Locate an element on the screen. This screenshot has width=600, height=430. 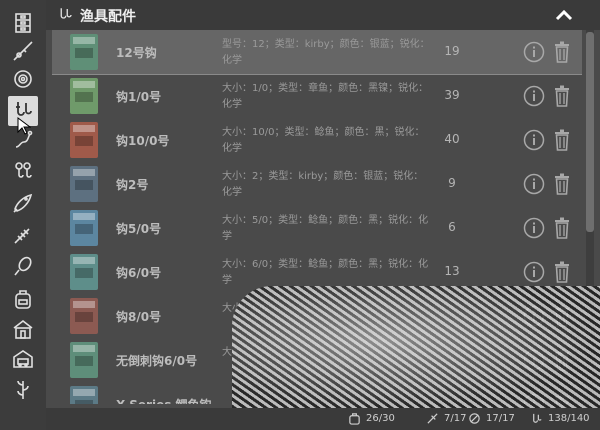
list-item: 钩2号 大小：2；类型：kirby；颜色：银蓝；锐化：化学 9 is located at coordinates (317, 184).